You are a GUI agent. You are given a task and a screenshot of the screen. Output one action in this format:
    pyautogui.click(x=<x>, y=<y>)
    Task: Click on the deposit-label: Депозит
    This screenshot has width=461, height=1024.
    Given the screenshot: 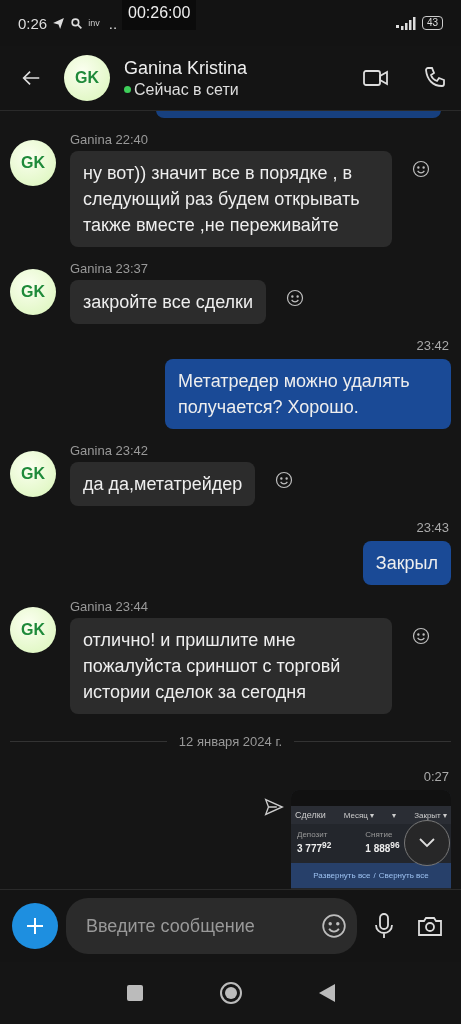 What is the action you would take?
    pyautogui.click(x=313, y=834)
    